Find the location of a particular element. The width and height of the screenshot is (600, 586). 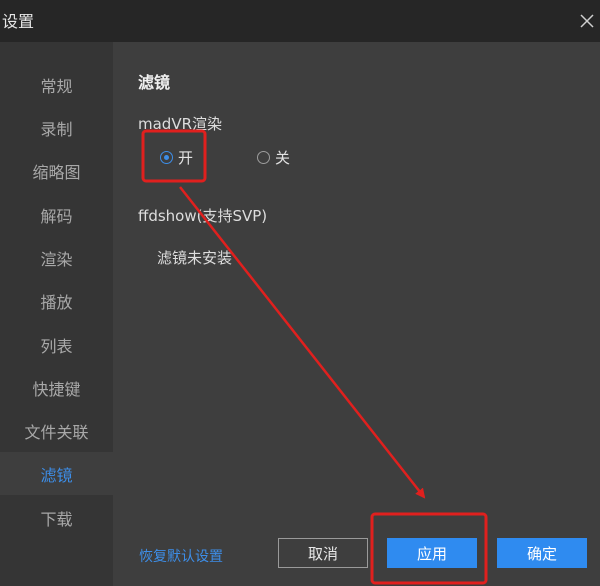

madvr-label: madVR渲染 is located at coordinates (180, 124).